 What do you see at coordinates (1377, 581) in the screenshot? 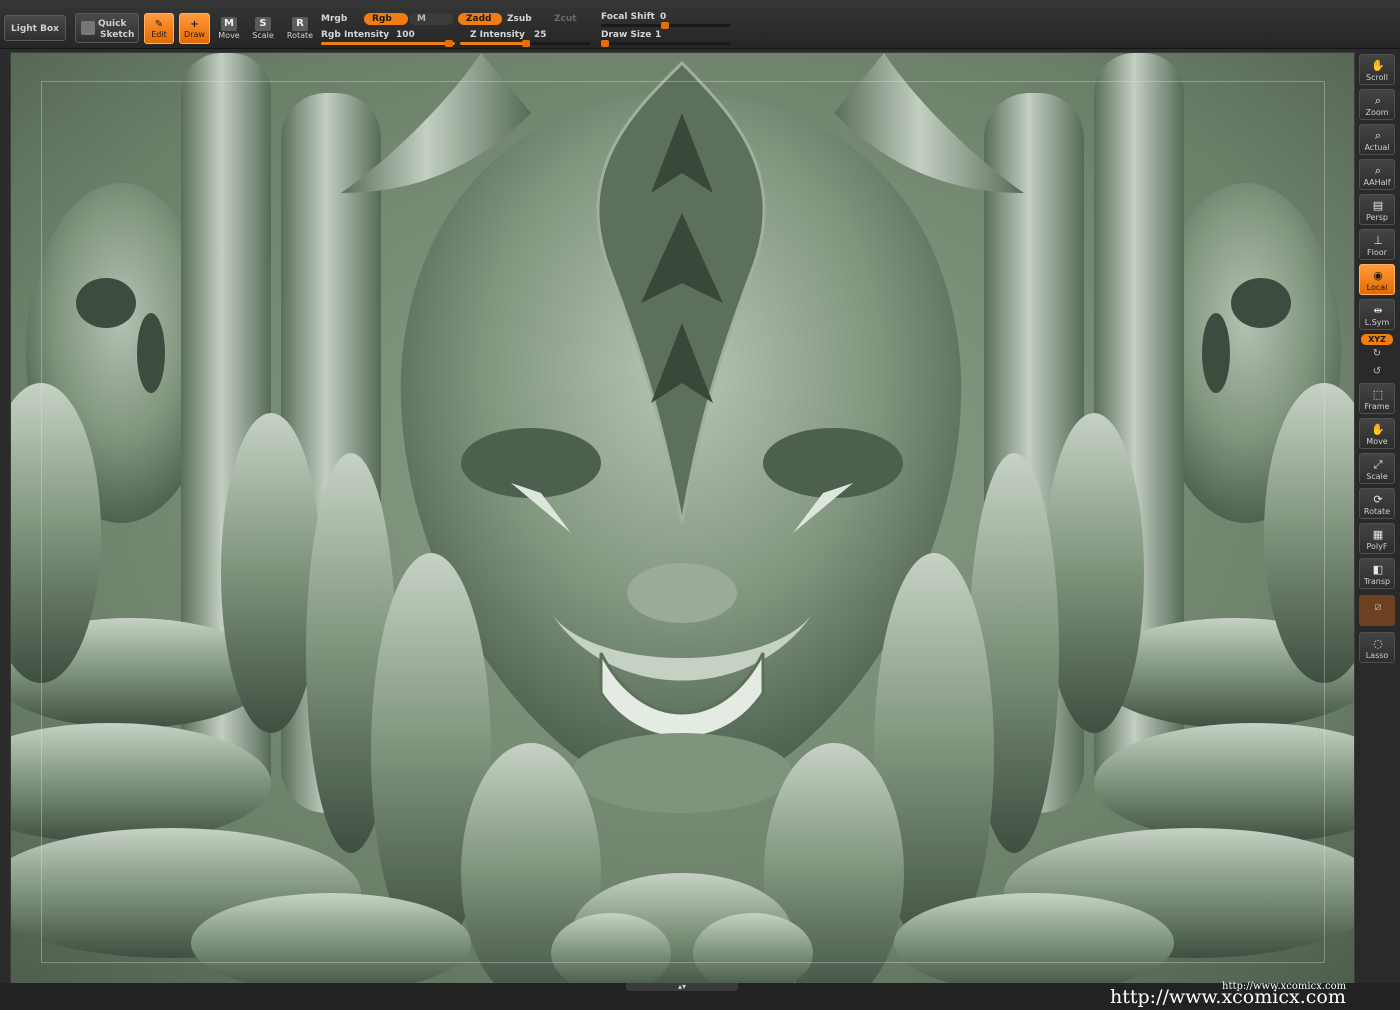
I see `transp-label: Transp` at bounding box center [1377, 581].